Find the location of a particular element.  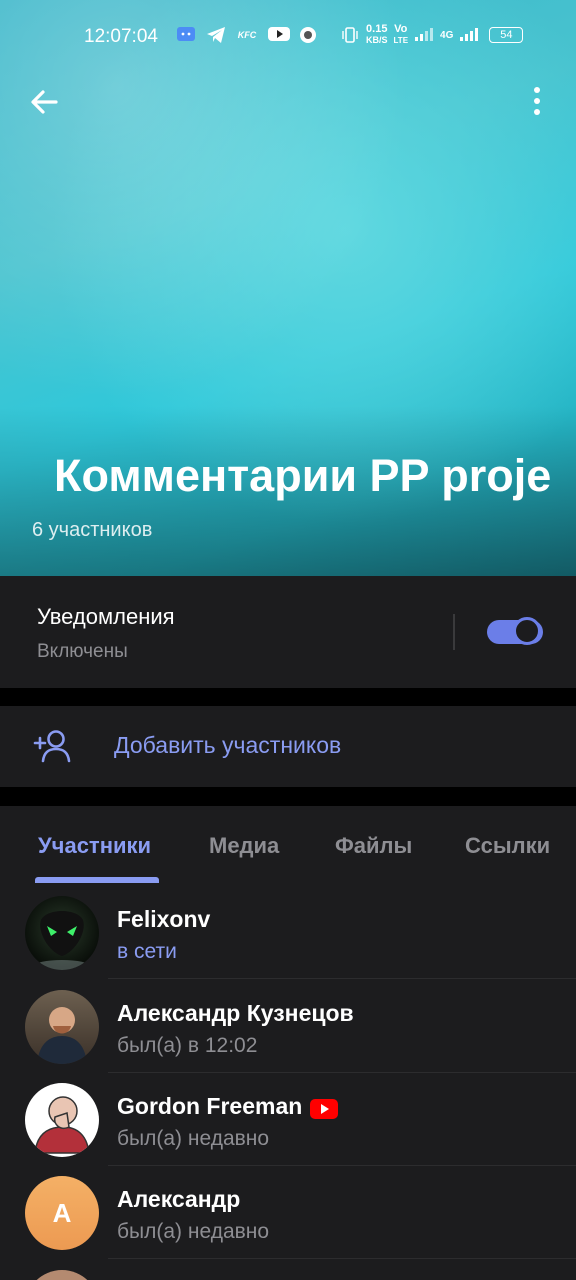

volte-label: Vo is located at coordinates (401, 29).